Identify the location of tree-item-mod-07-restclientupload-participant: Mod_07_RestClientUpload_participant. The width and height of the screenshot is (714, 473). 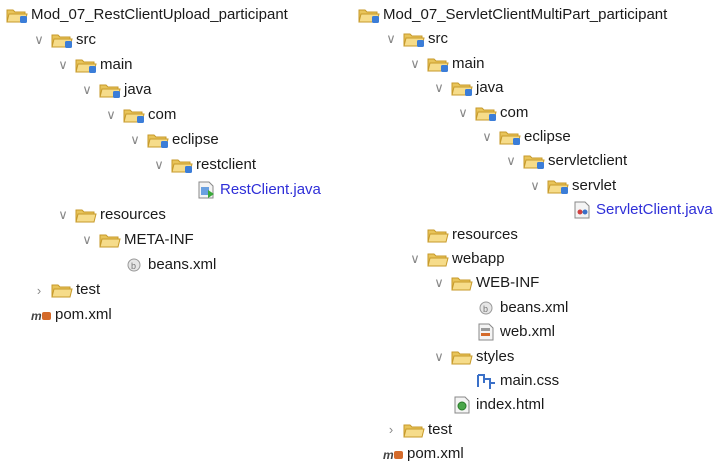
(147, 15).